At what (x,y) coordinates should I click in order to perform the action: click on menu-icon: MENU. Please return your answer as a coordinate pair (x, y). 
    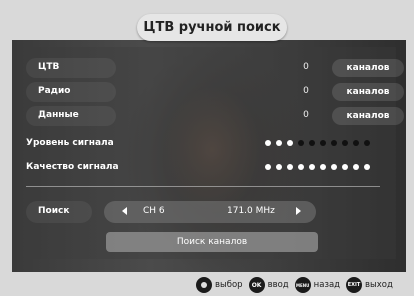
    Looking at the image, I should click on (302, 285).